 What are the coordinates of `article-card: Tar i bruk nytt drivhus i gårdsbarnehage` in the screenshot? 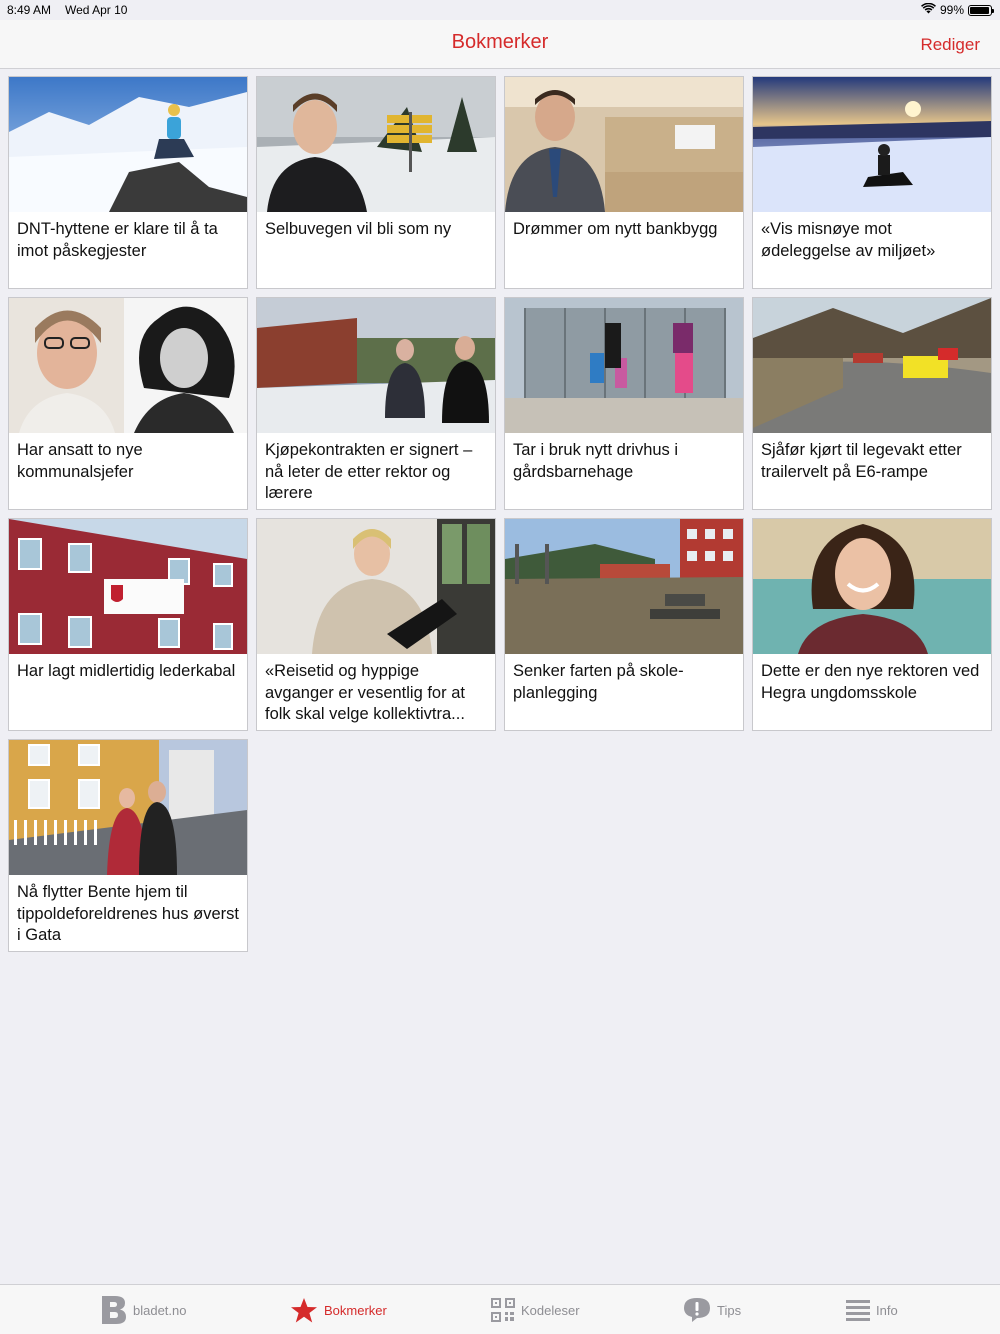 It's located at (624, 403).